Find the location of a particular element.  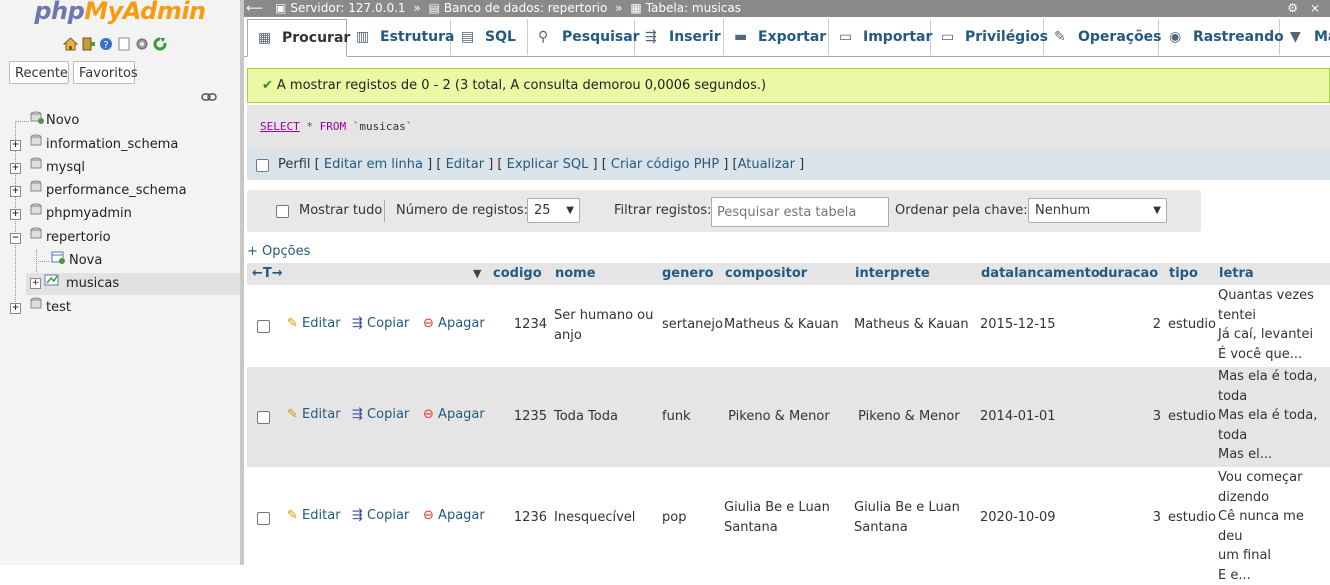

tab-procurar: ▦Procurar is located at coordinates (297, 38).